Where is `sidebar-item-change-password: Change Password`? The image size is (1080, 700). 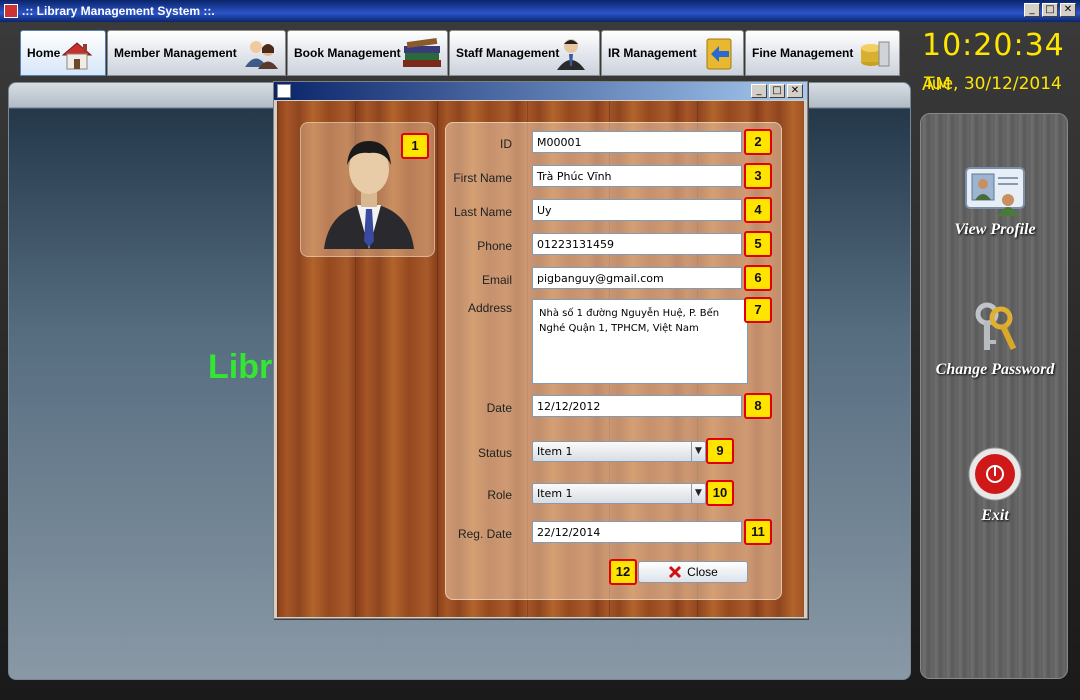
sidebar-item-change-password: Change Password is located at coordinates (995, 339).